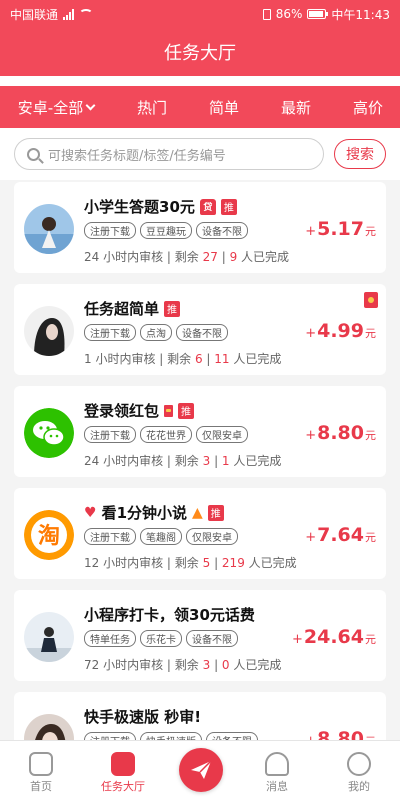 The width and height of the screenshot is (400, 800). I want to click on task-tags: 注册下载 豆豆趣玩 设备不限, so click(166, 230).